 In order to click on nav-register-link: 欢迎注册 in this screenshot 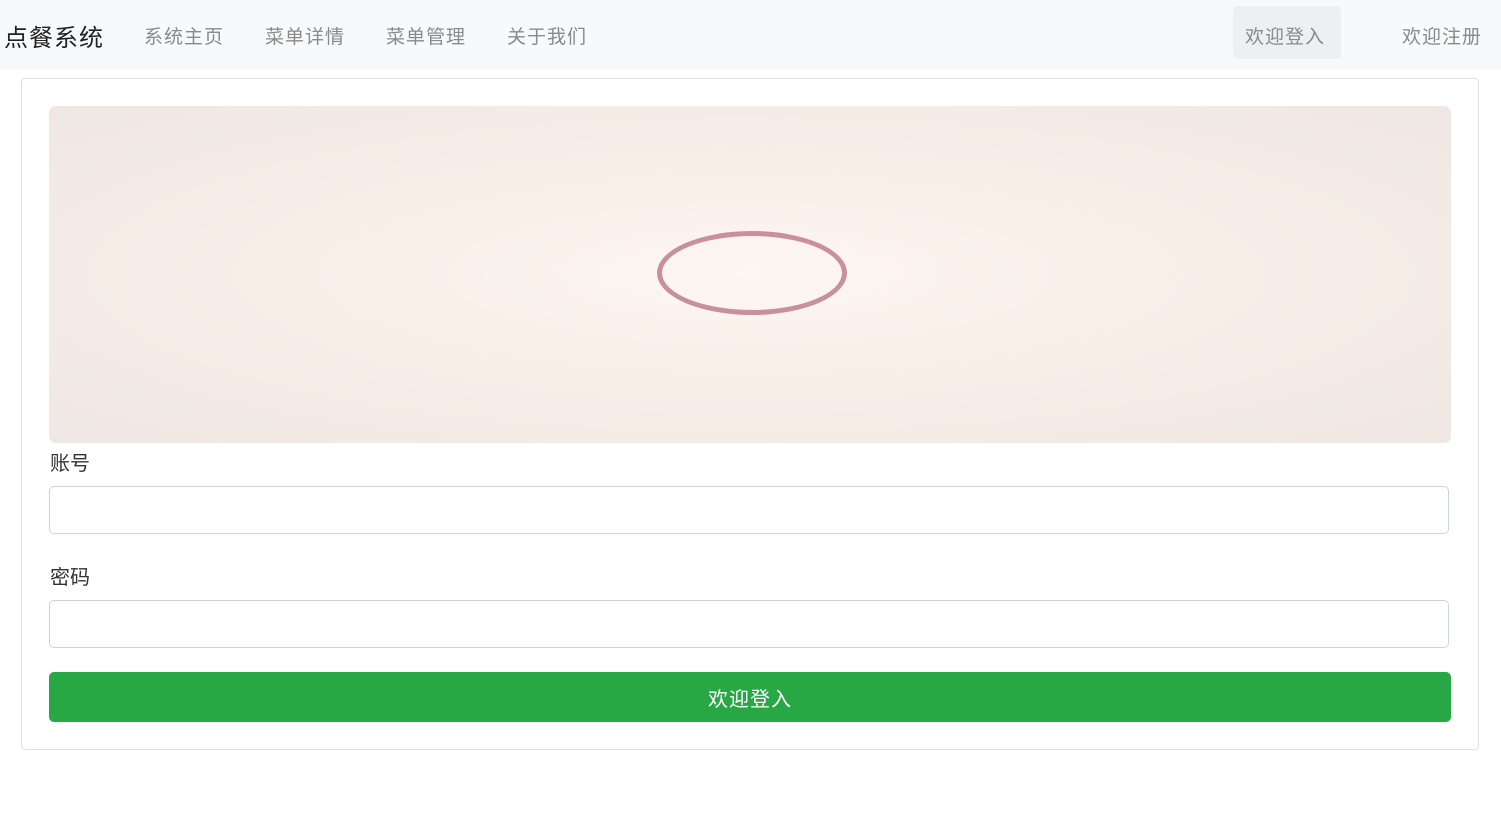, I will do `click(1442, 35)`.